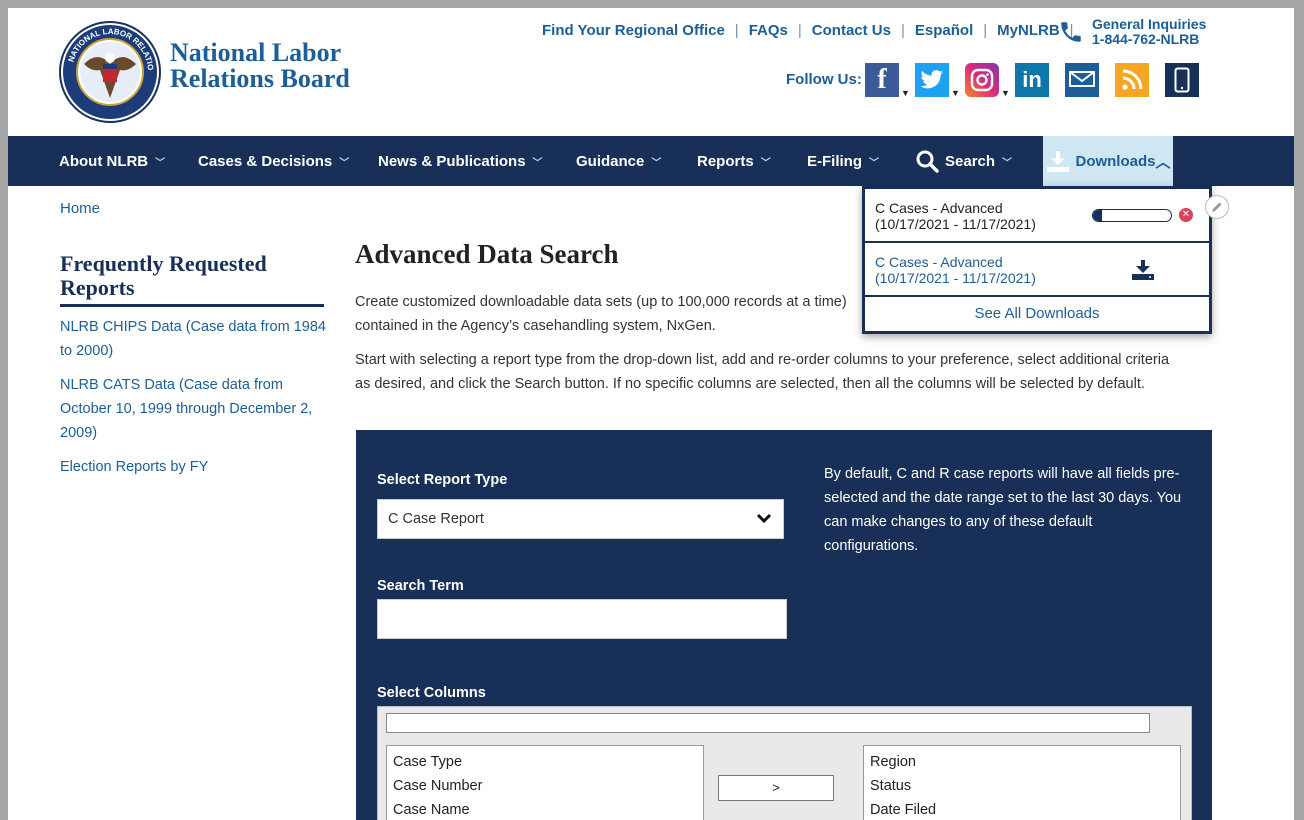  Describe the element at coordinates (1071, 32) in the screenshot. I see `phone-icon` at that location.